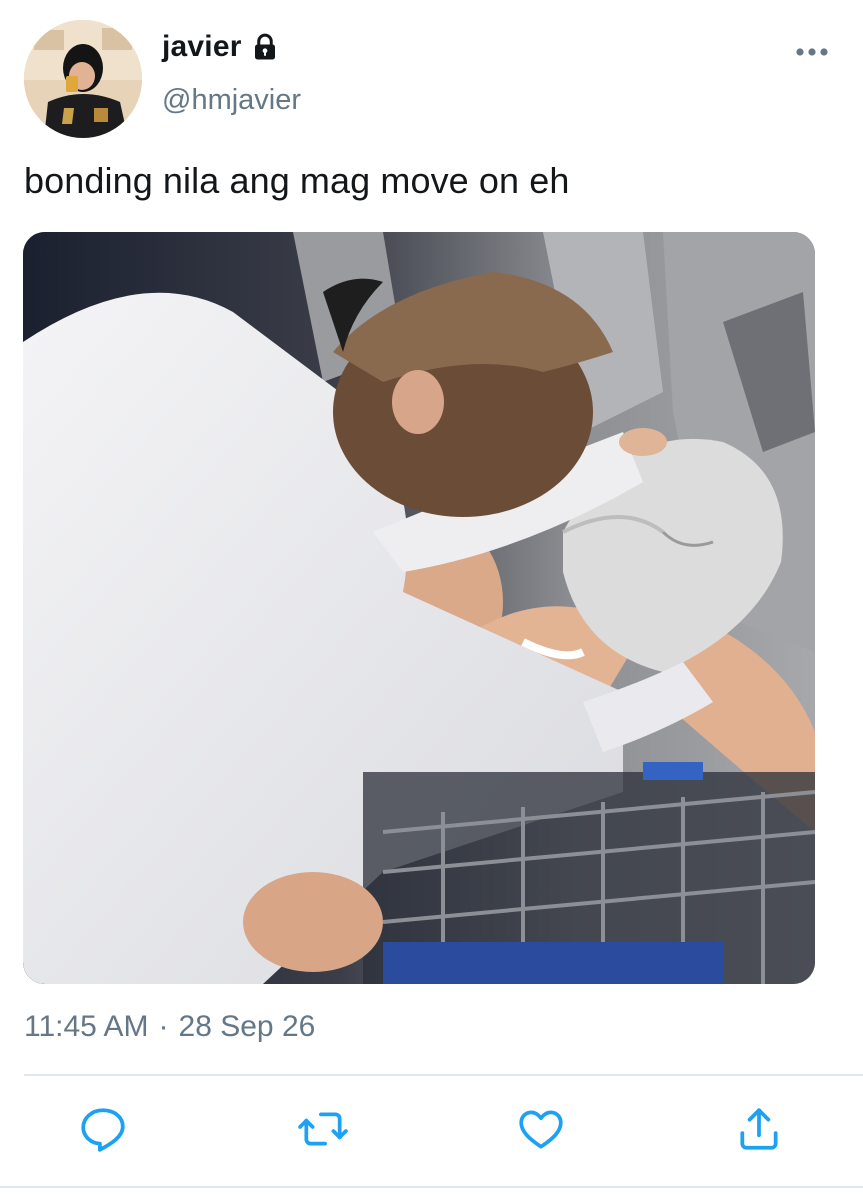 This screenshot has width=863, height=1200. I want to click on tweet-time: 11:45 AM, so click(86, 1026).